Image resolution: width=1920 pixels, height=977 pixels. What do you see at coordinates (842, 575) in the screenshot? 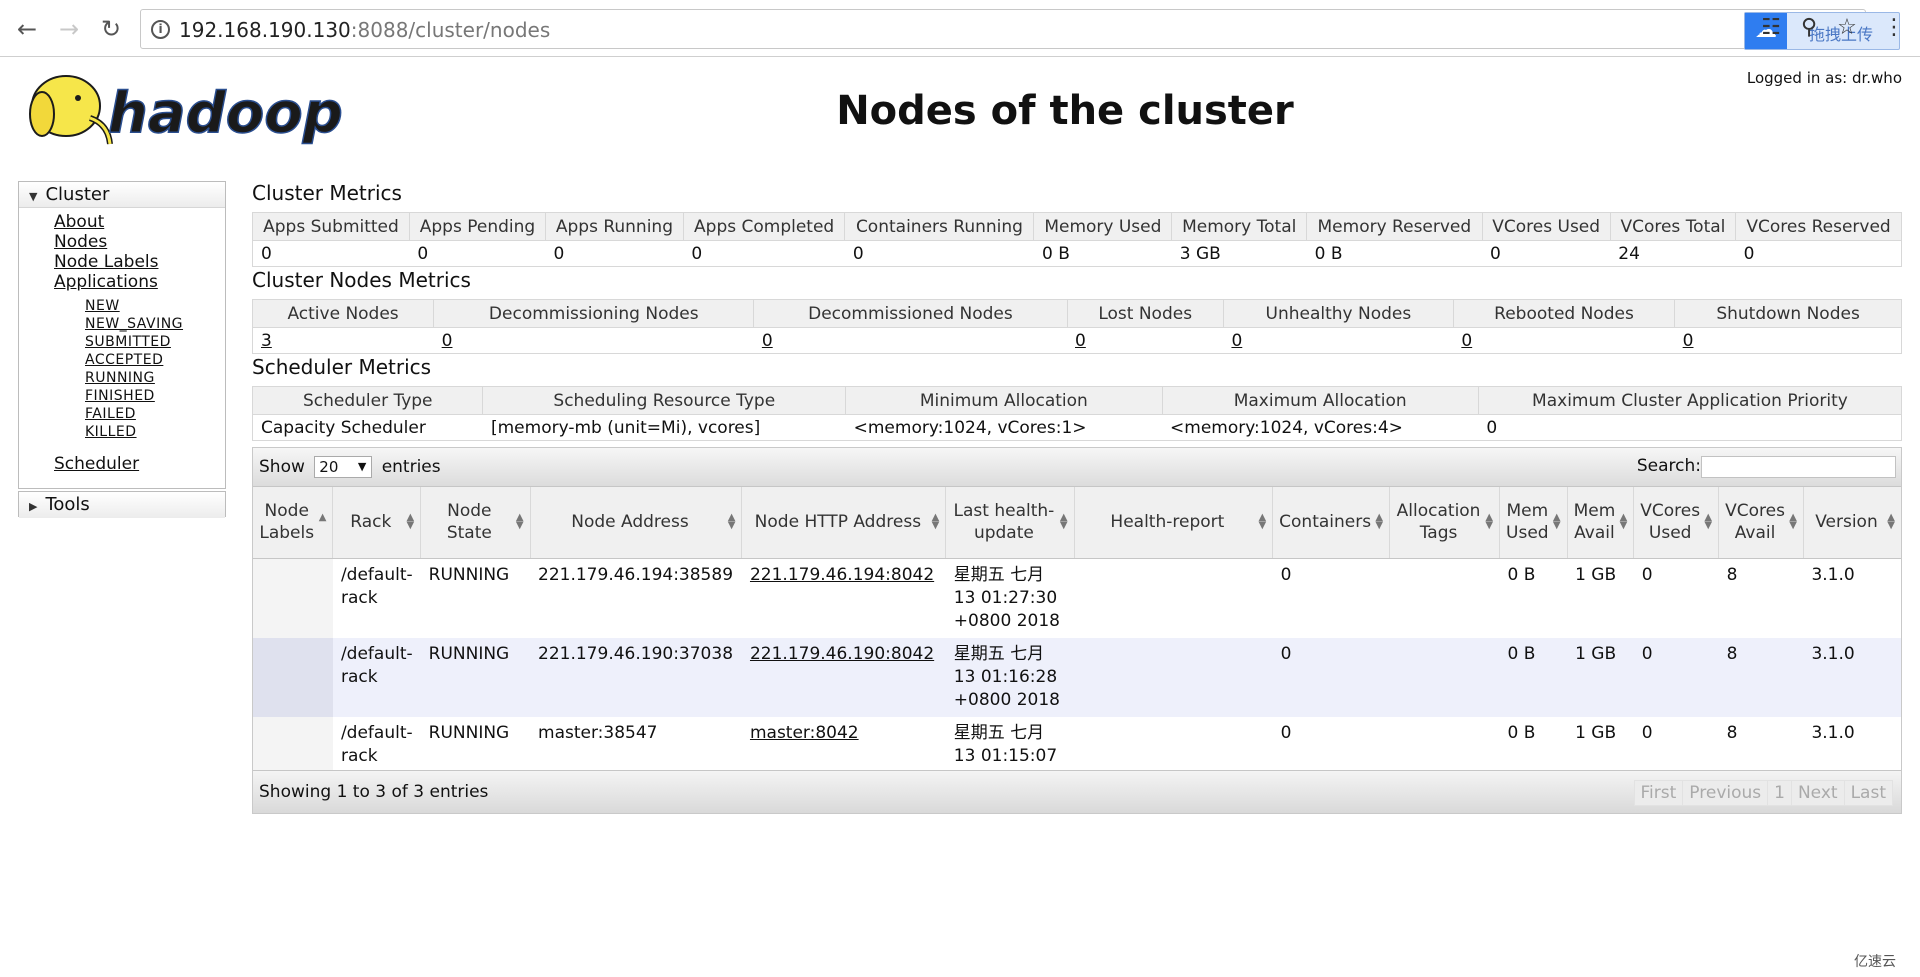
I see `node-http-address-link: 221.179.46.194:8042` at bounding box center [842, 575].